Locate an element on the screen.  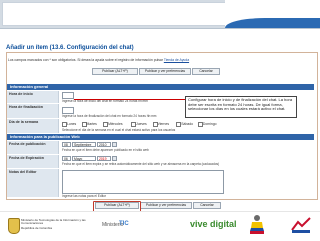
top-banner is located at coordinates (160, 14).